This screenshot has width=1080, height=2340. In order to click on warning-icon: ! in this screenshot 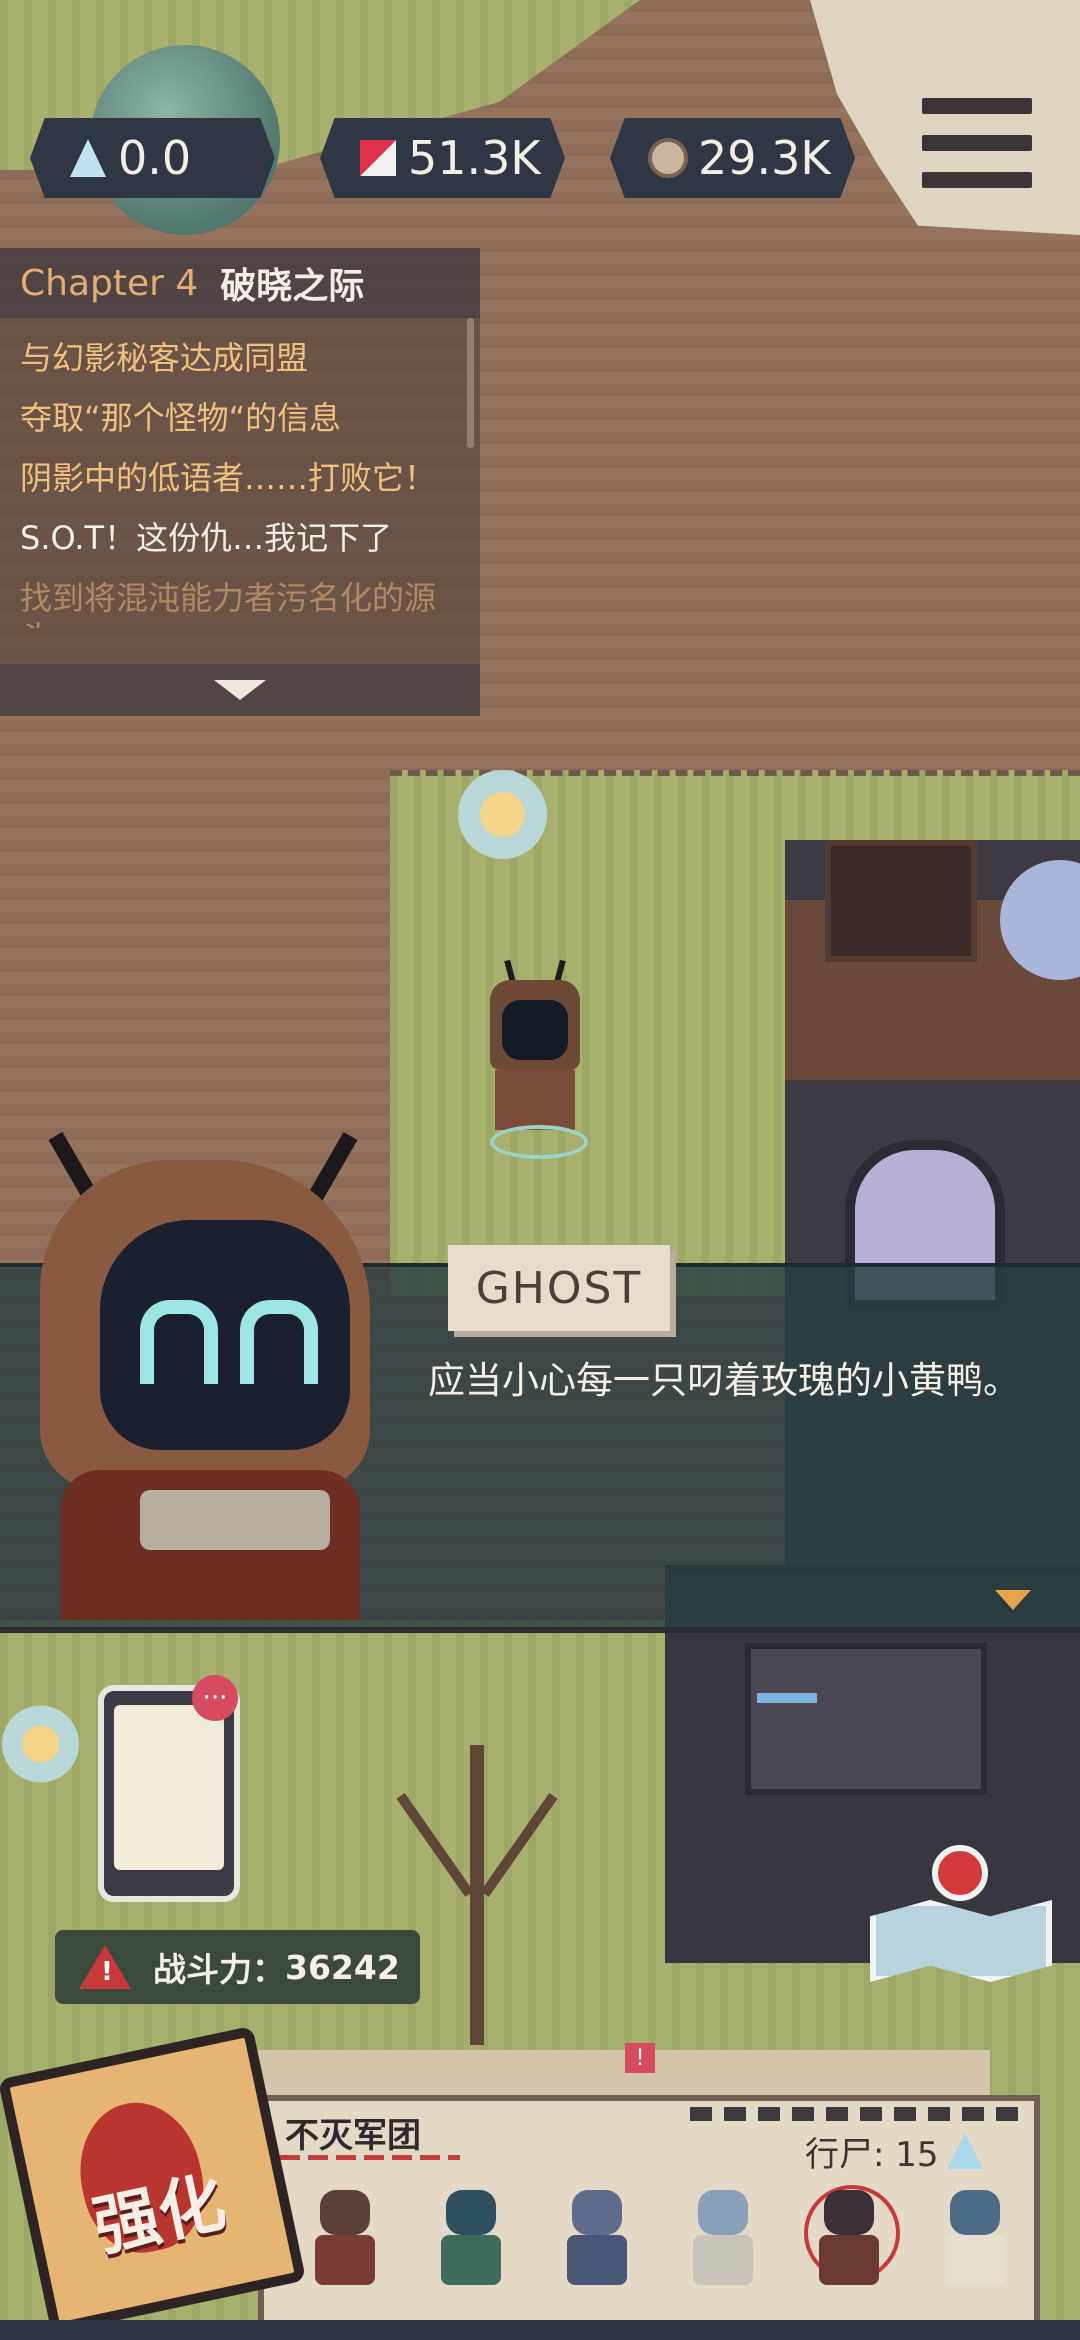, I will do `click(105, 1967)`.